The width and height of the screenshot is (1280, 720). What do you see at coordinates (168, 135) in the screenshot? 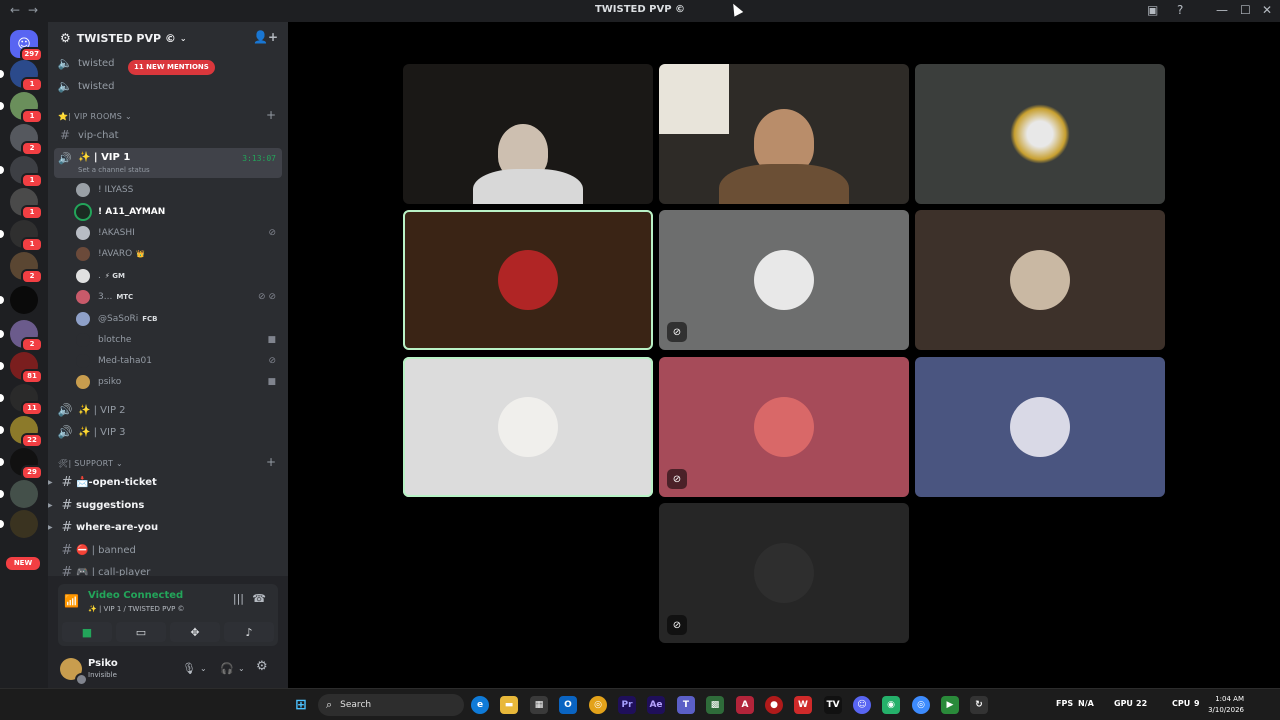
I see `channel-vip-chat: # vip-chat` at bounding box center [168, 135].